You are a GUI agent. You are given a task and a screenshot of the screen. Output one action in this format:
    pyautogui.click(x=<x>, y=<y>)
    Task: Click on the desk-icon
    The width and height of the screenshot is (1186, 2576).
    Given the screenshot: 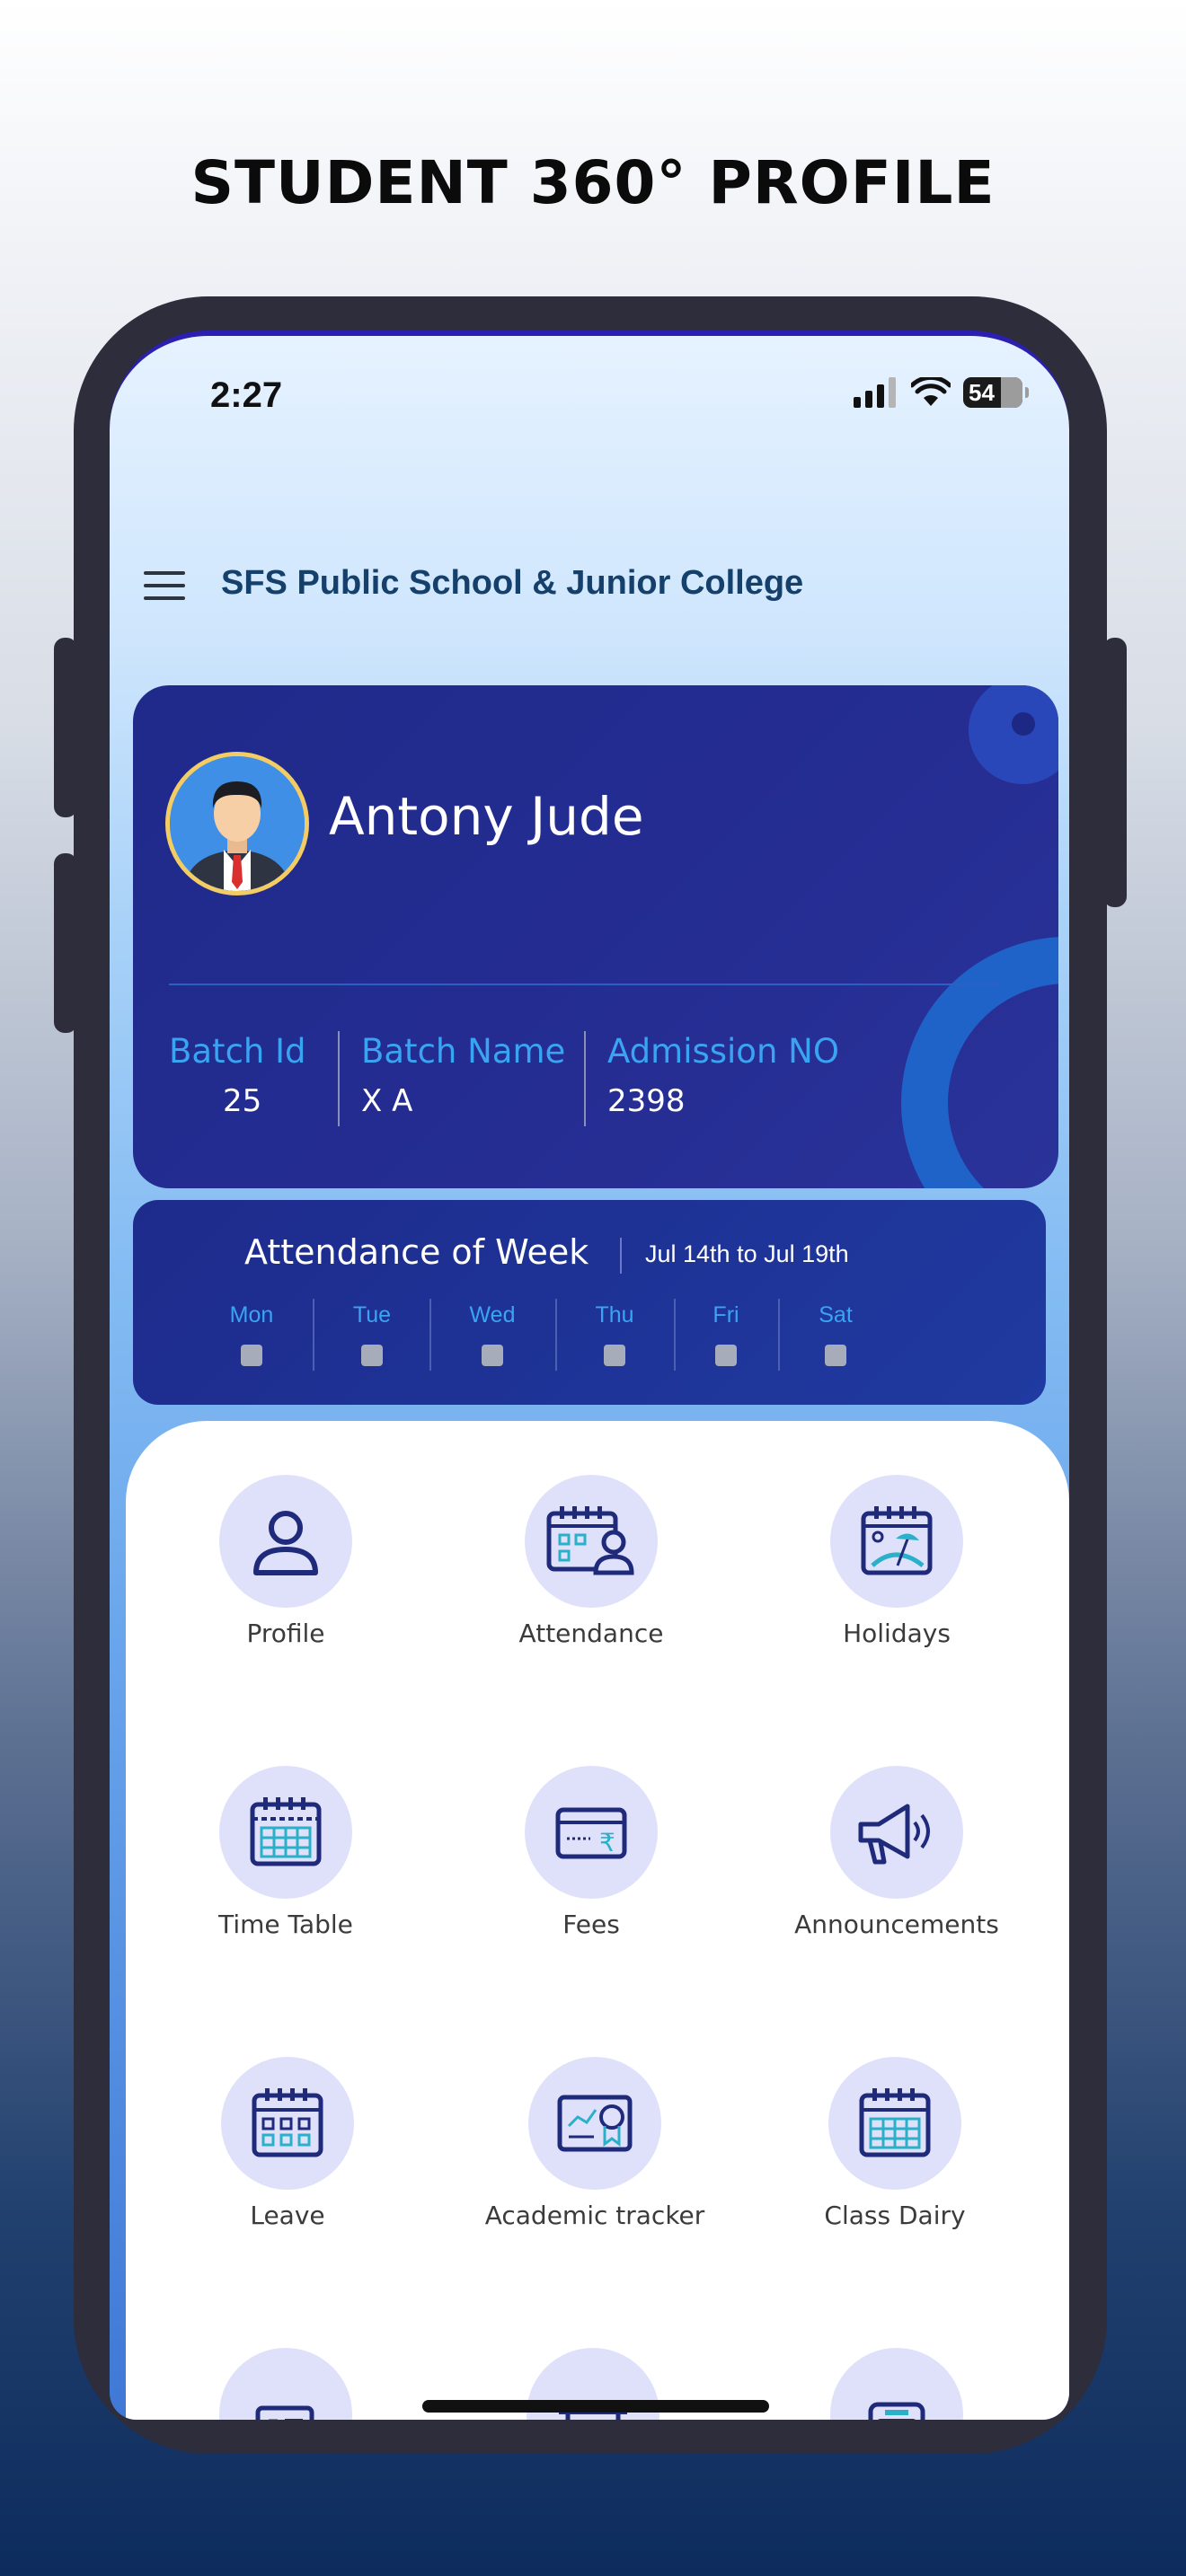 What is the action you would take?
    pyautogui.click(x=593, y=2414)
    